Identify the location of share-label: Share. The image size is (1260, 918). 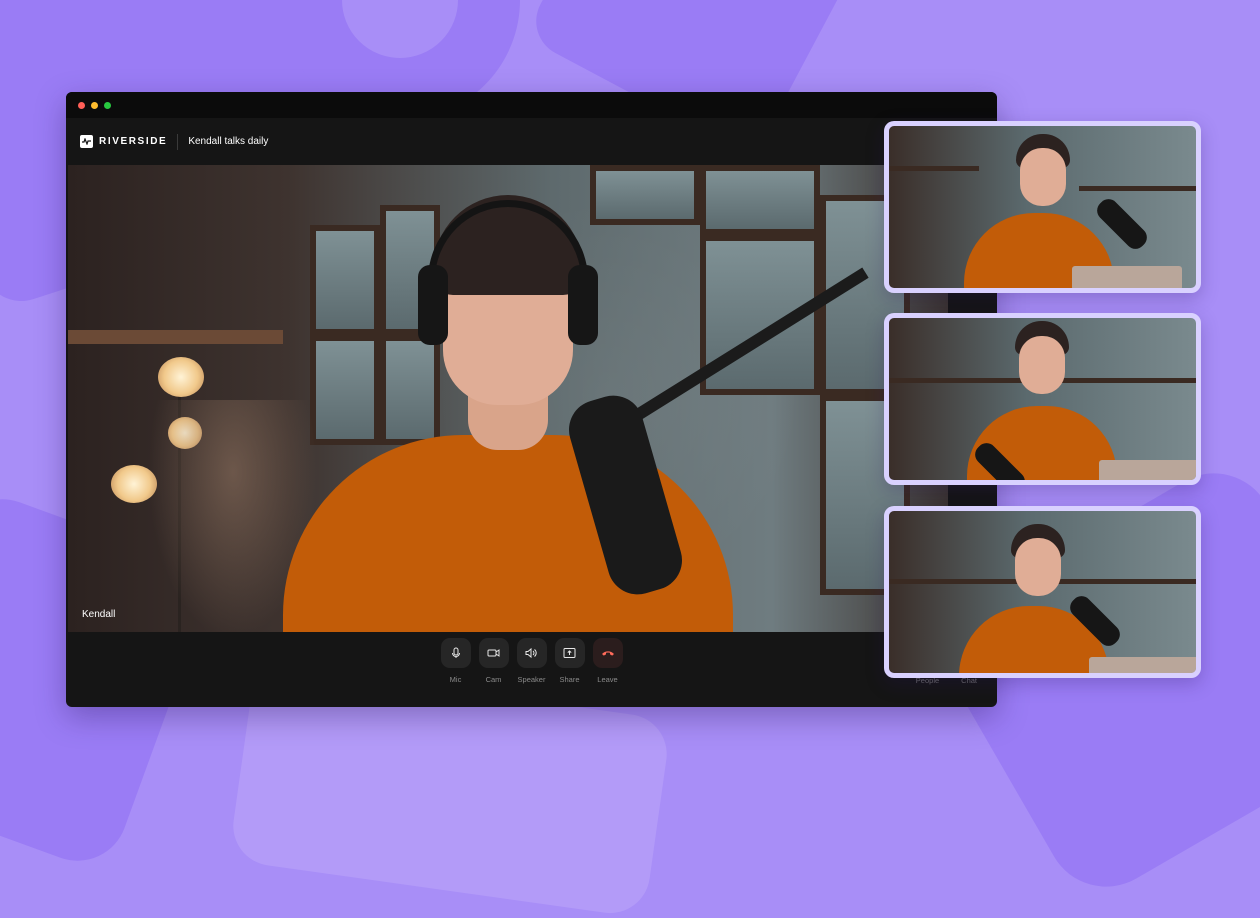
(569, 679).